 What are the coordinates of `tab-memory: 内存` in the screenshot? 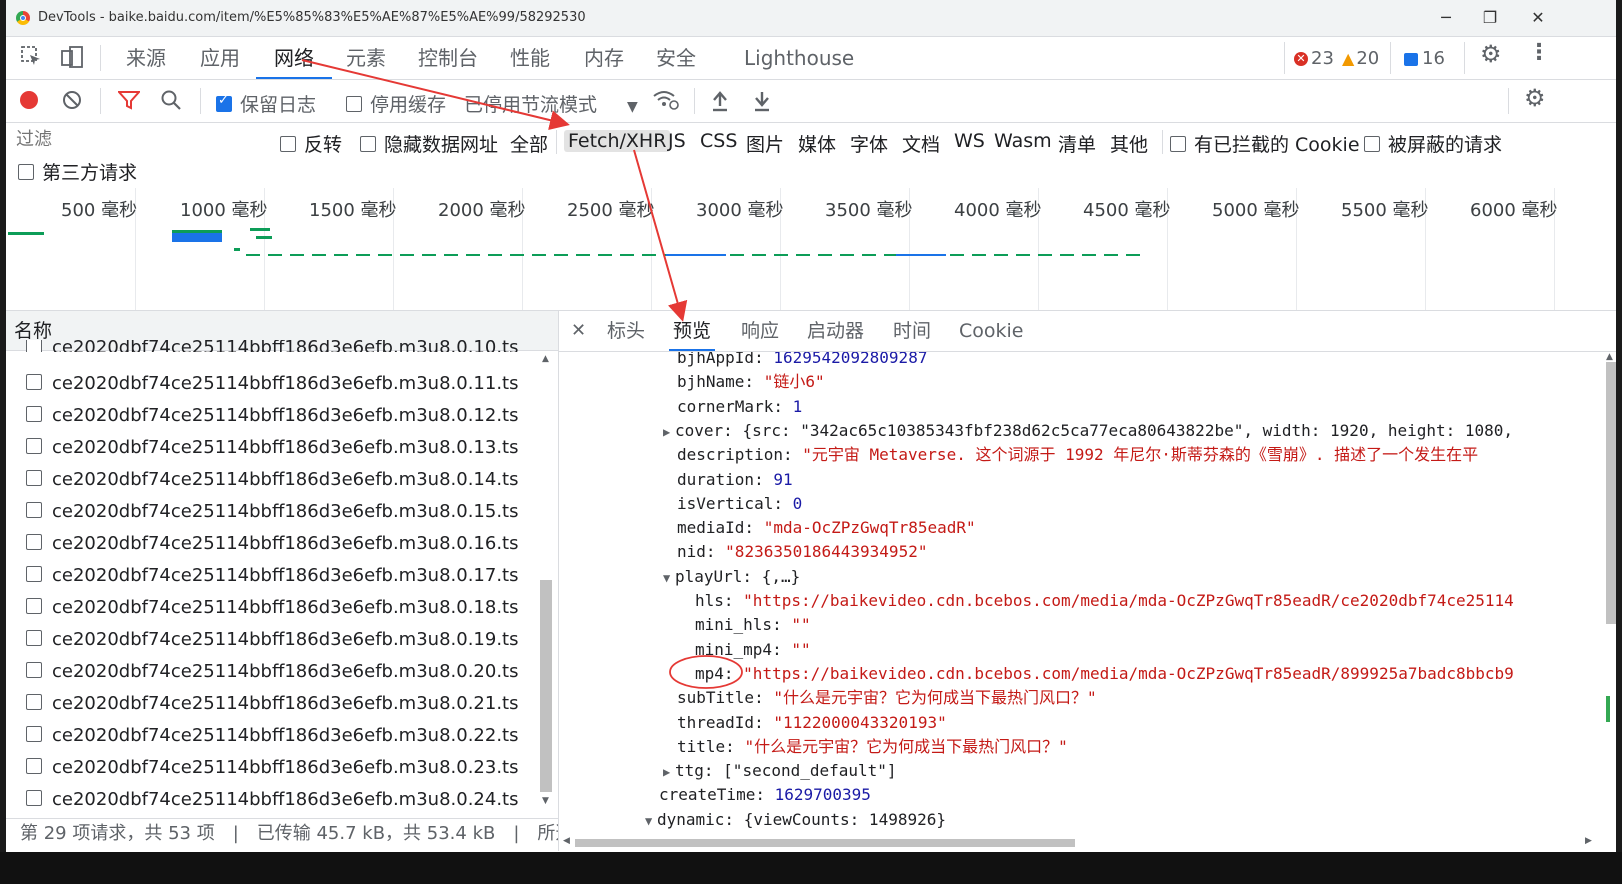 It's located at (604, 58).